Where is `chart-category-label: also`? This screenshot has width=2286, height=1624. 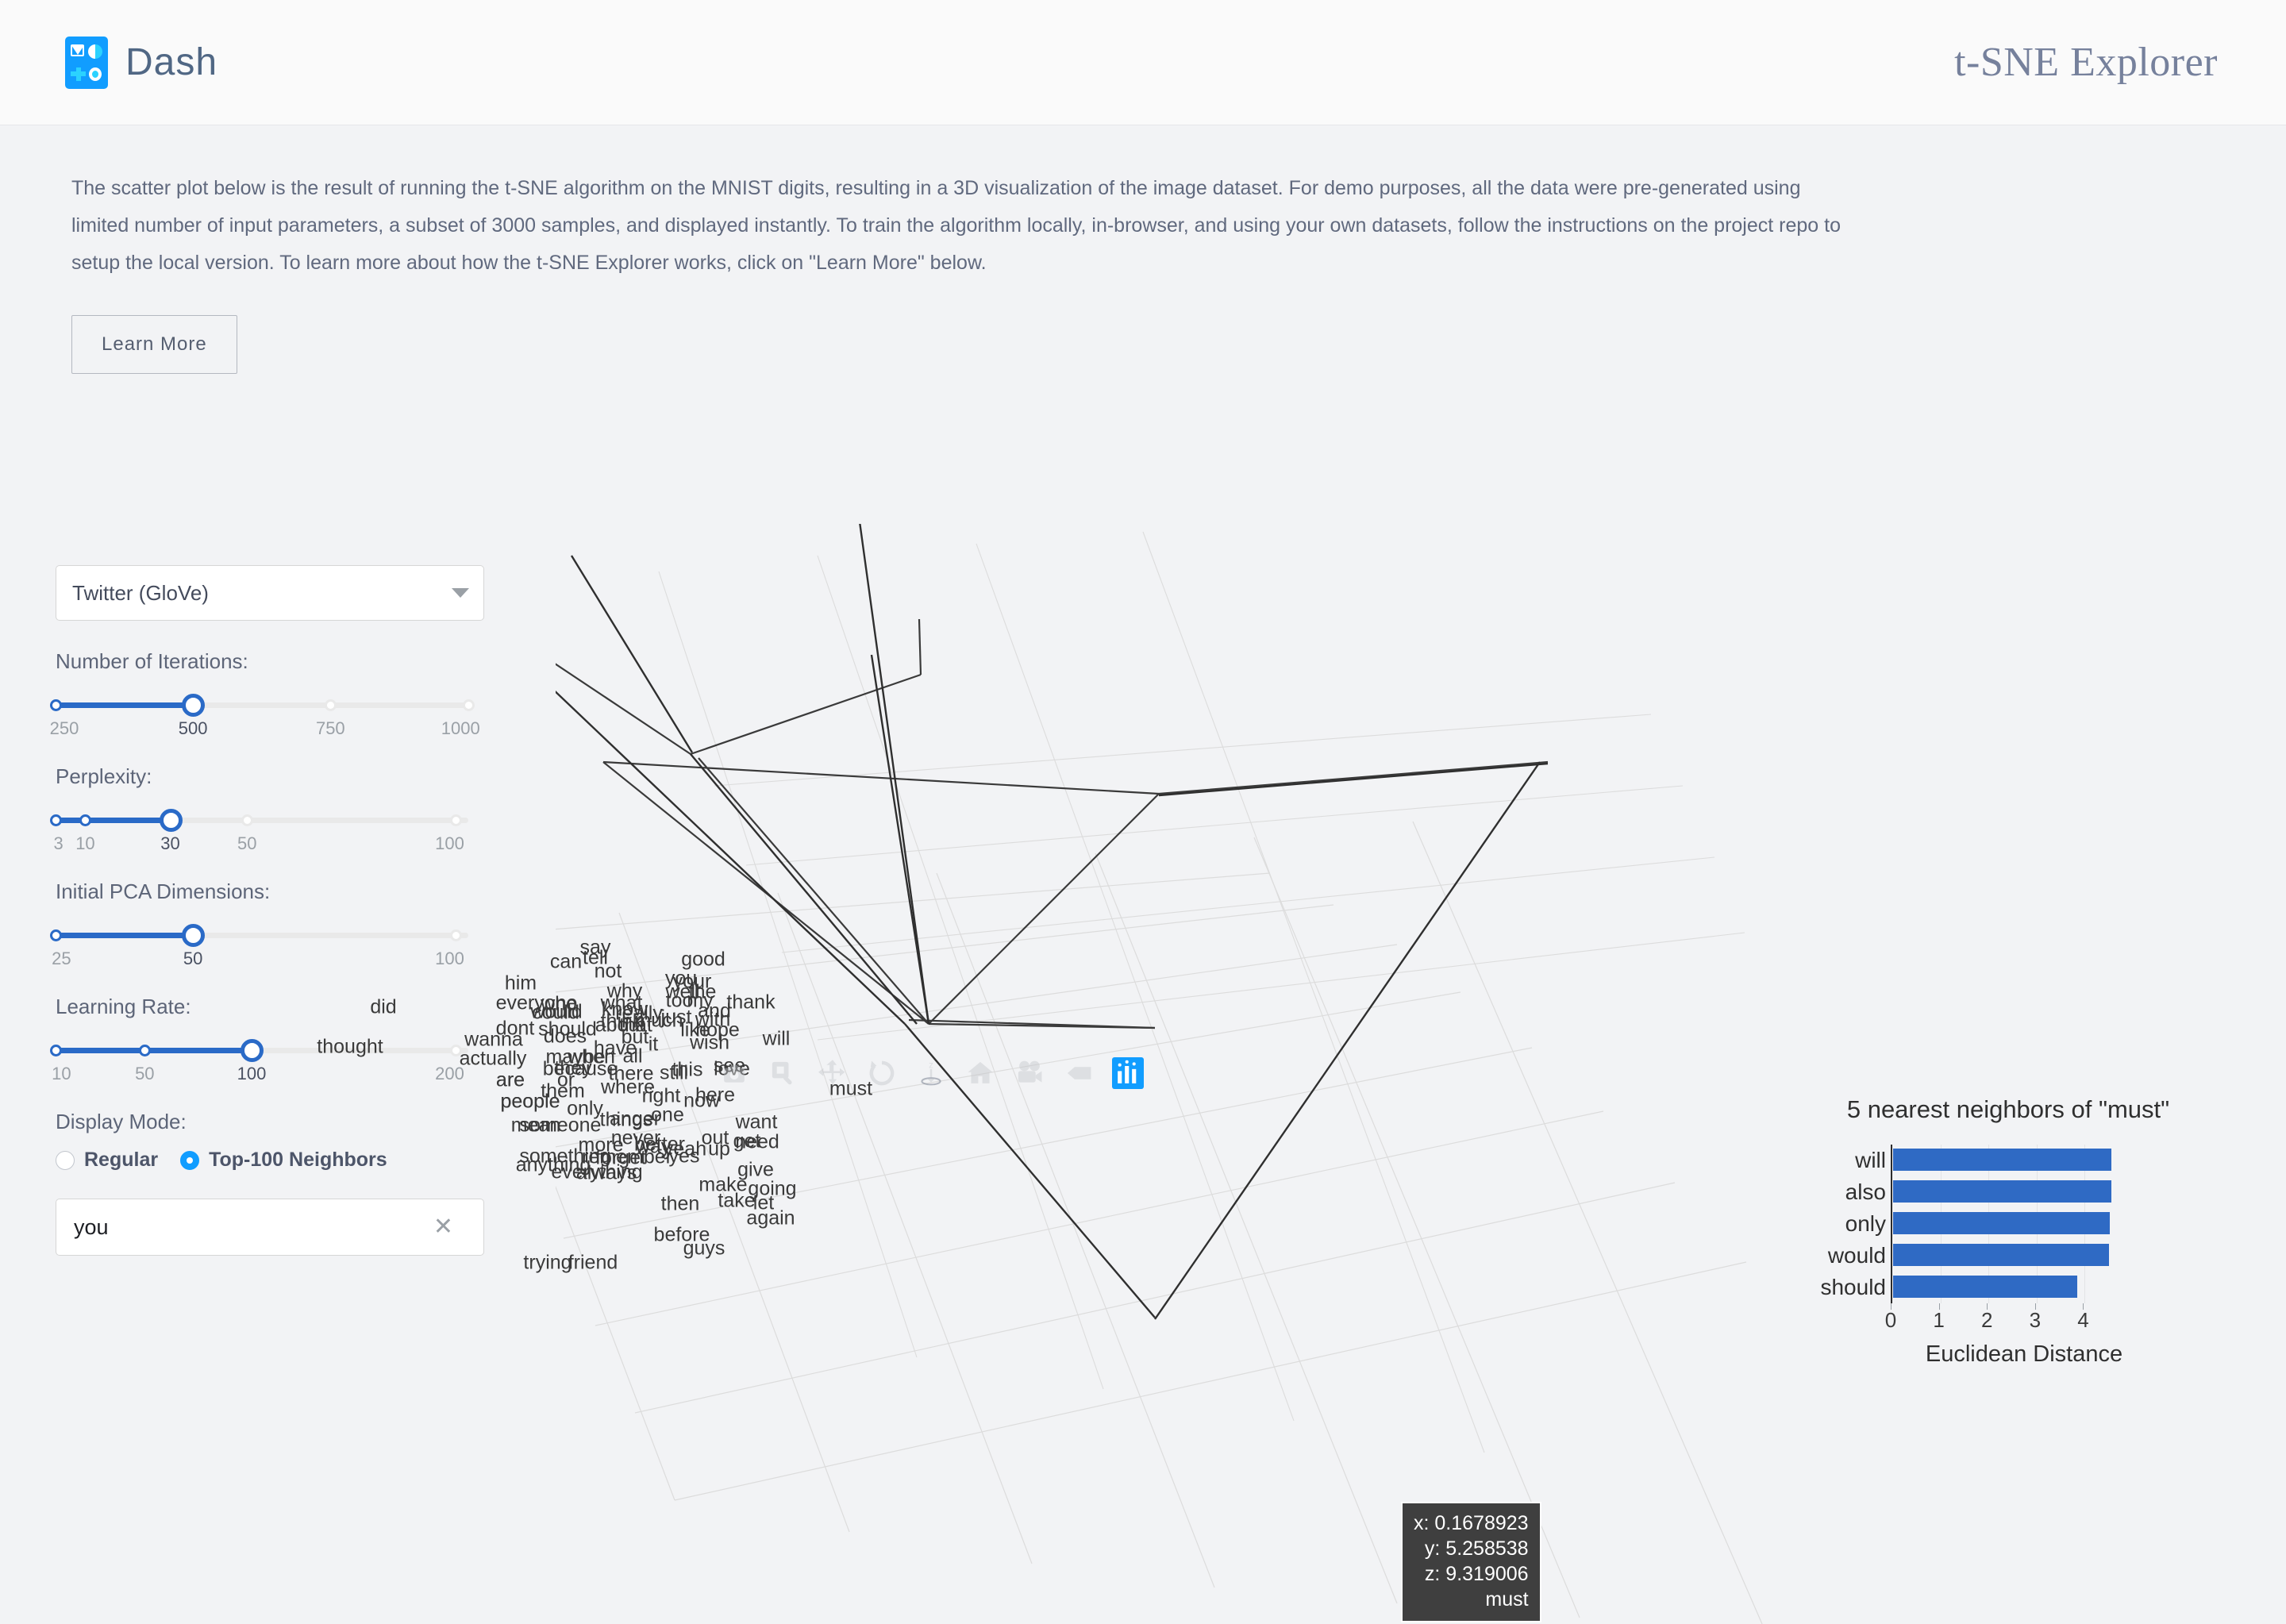 chart-category-label: also is located at coordinates (1865, 1192).